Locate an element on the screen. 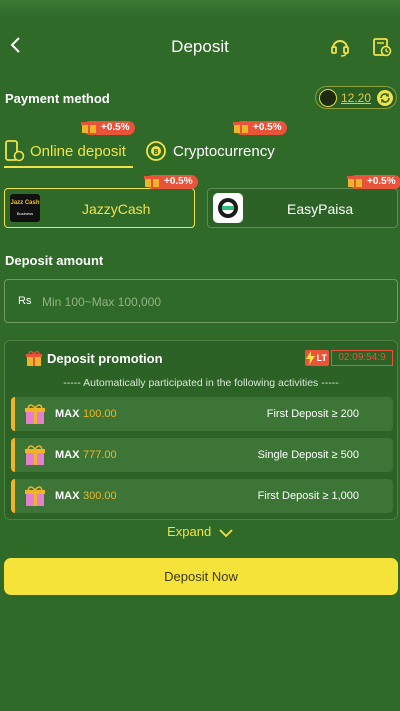  active-tab-indicator is located at coordinates (68, 167).